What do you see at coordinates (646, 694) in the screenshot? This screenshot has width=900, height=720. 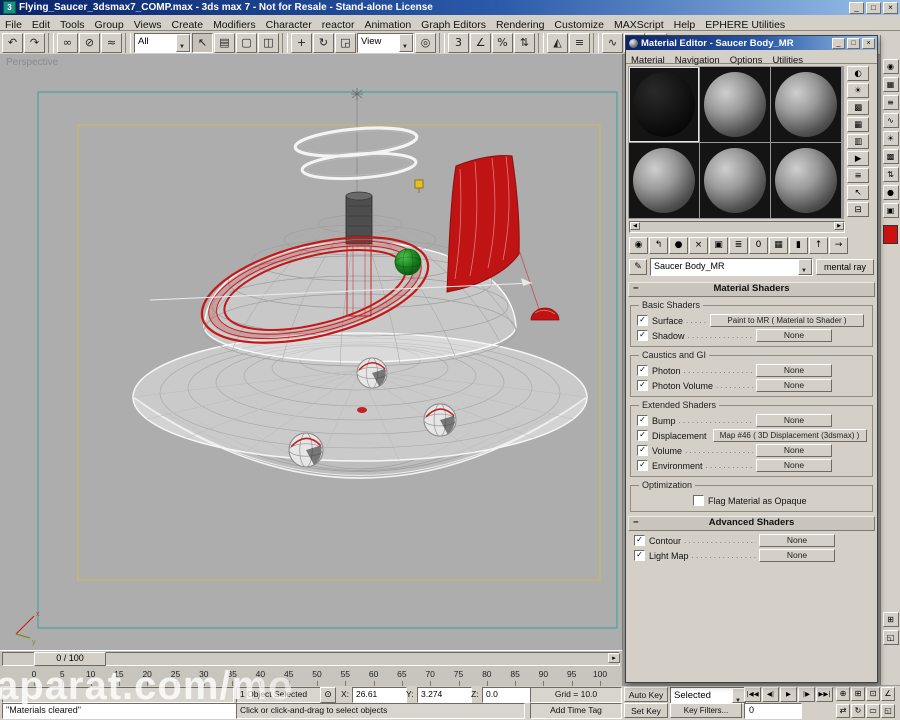 I see `auto-key-button: Auto Key` at bounding box center [646, 694].